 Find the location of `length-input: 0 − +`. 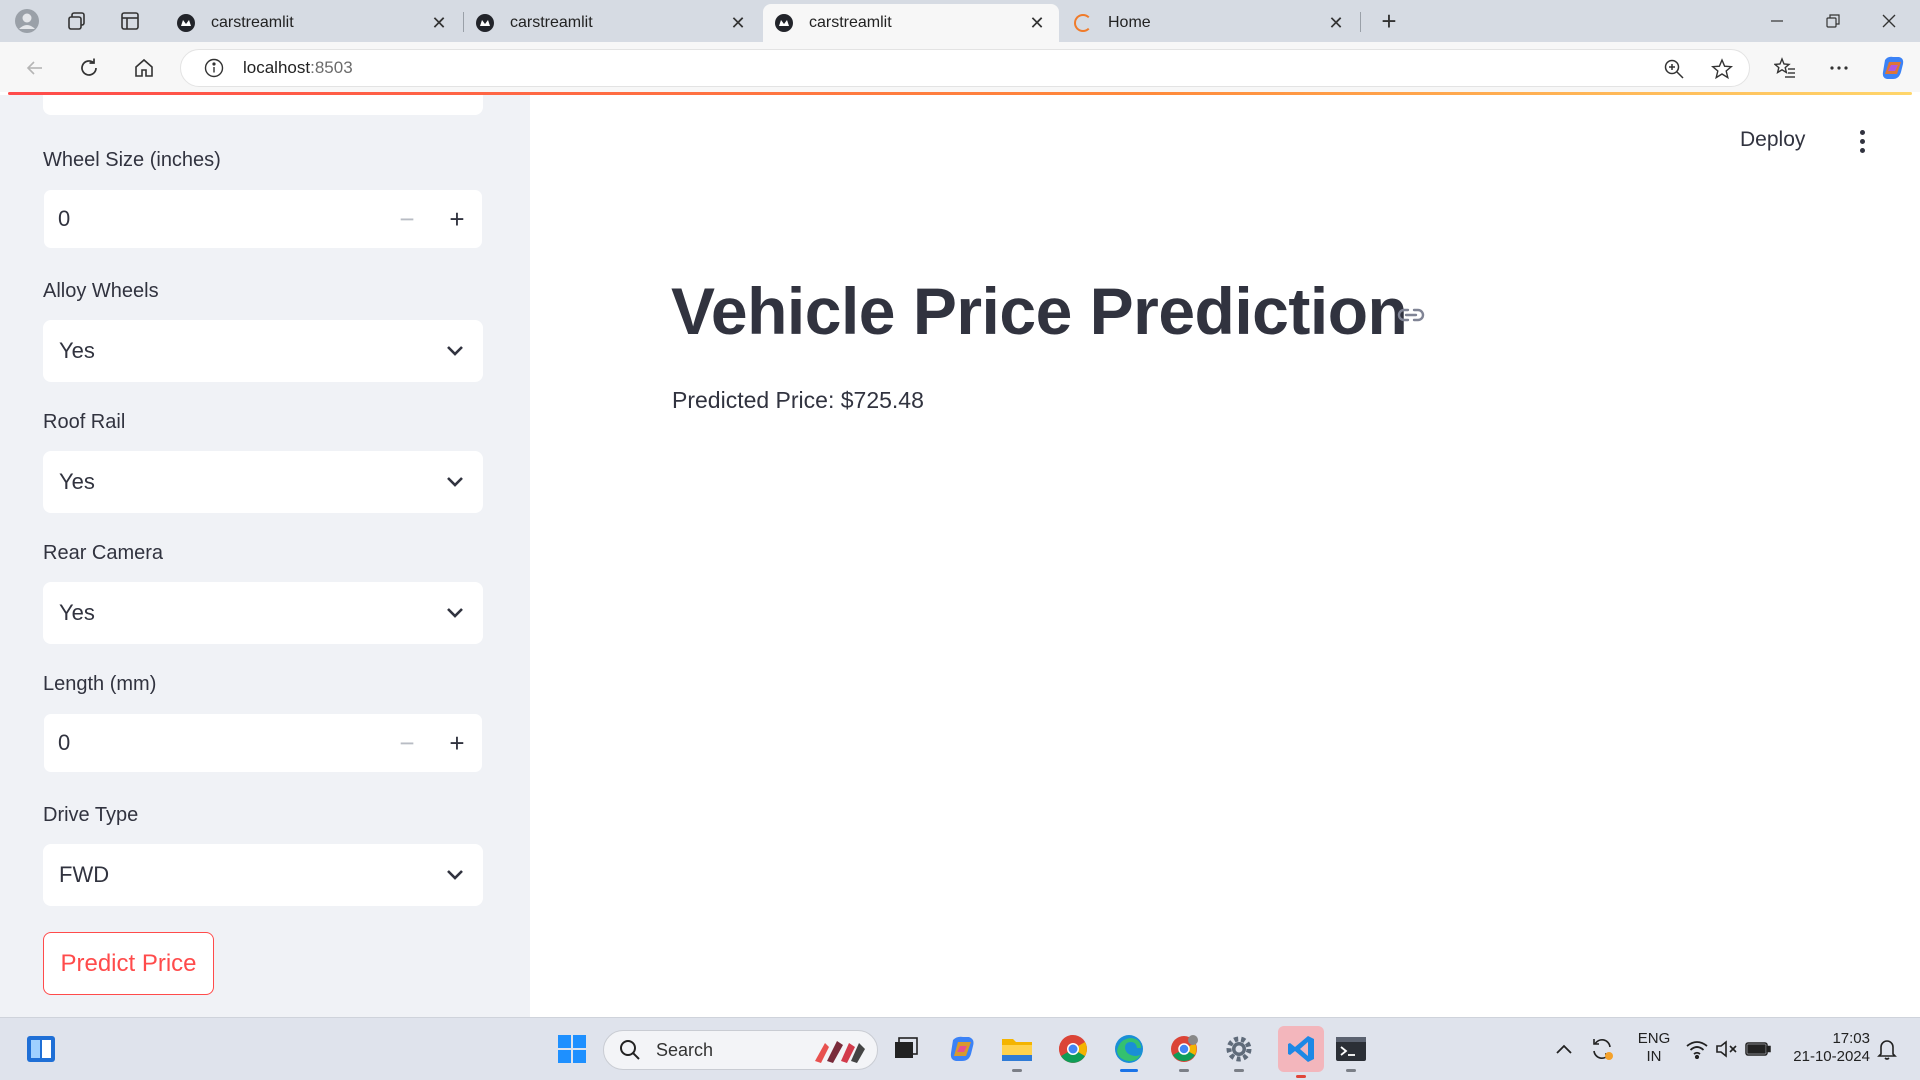

length-input: 0 − + is located at coordinates (263, 743).